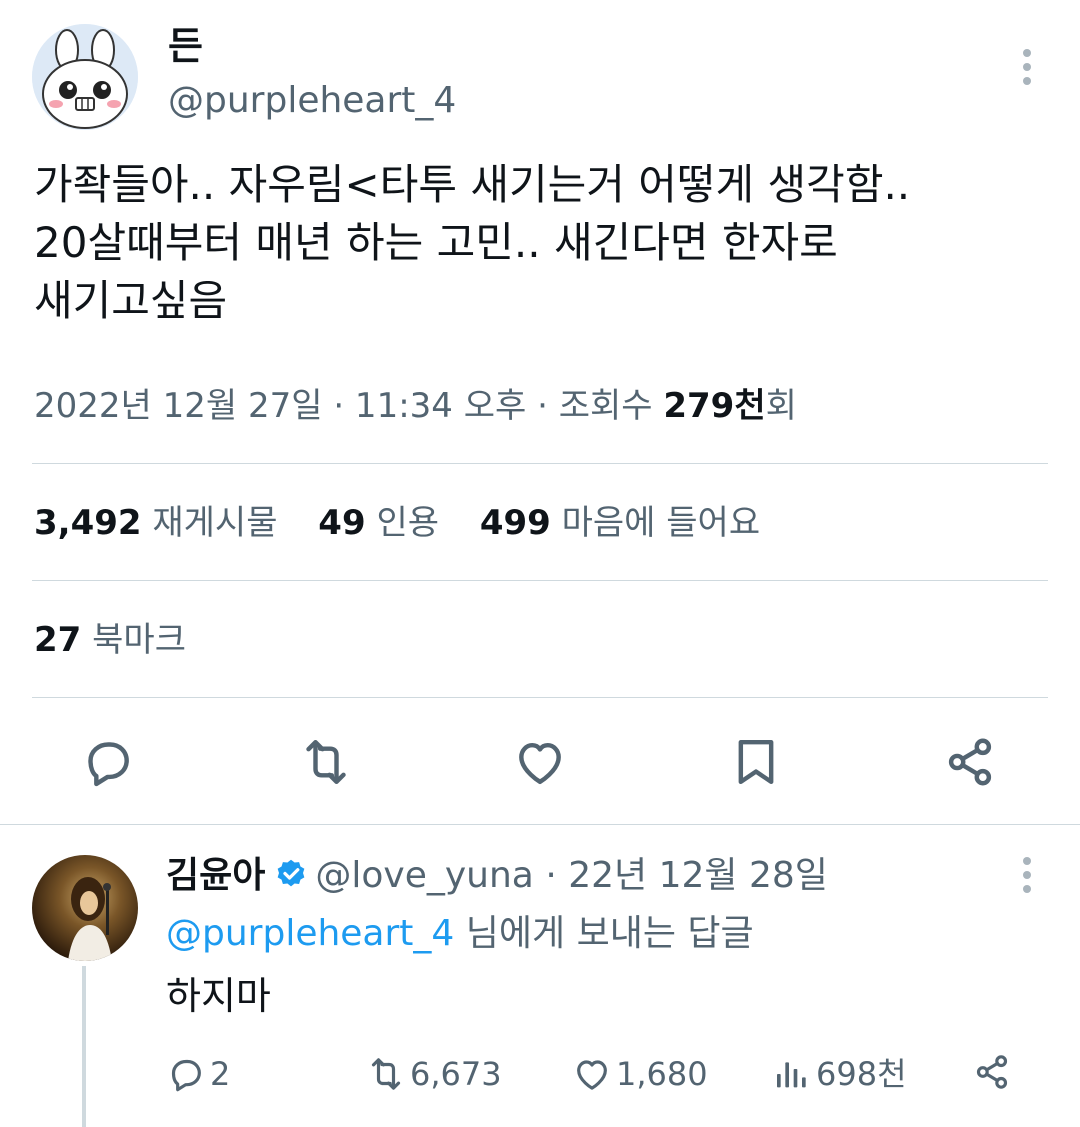 The width and height of the screenshot is (1080, 1127). What do you see at coordinates (661, 523) in the screenshot?
I see `likes-label: 마음에 들어요` at bounding box center [661, 523].